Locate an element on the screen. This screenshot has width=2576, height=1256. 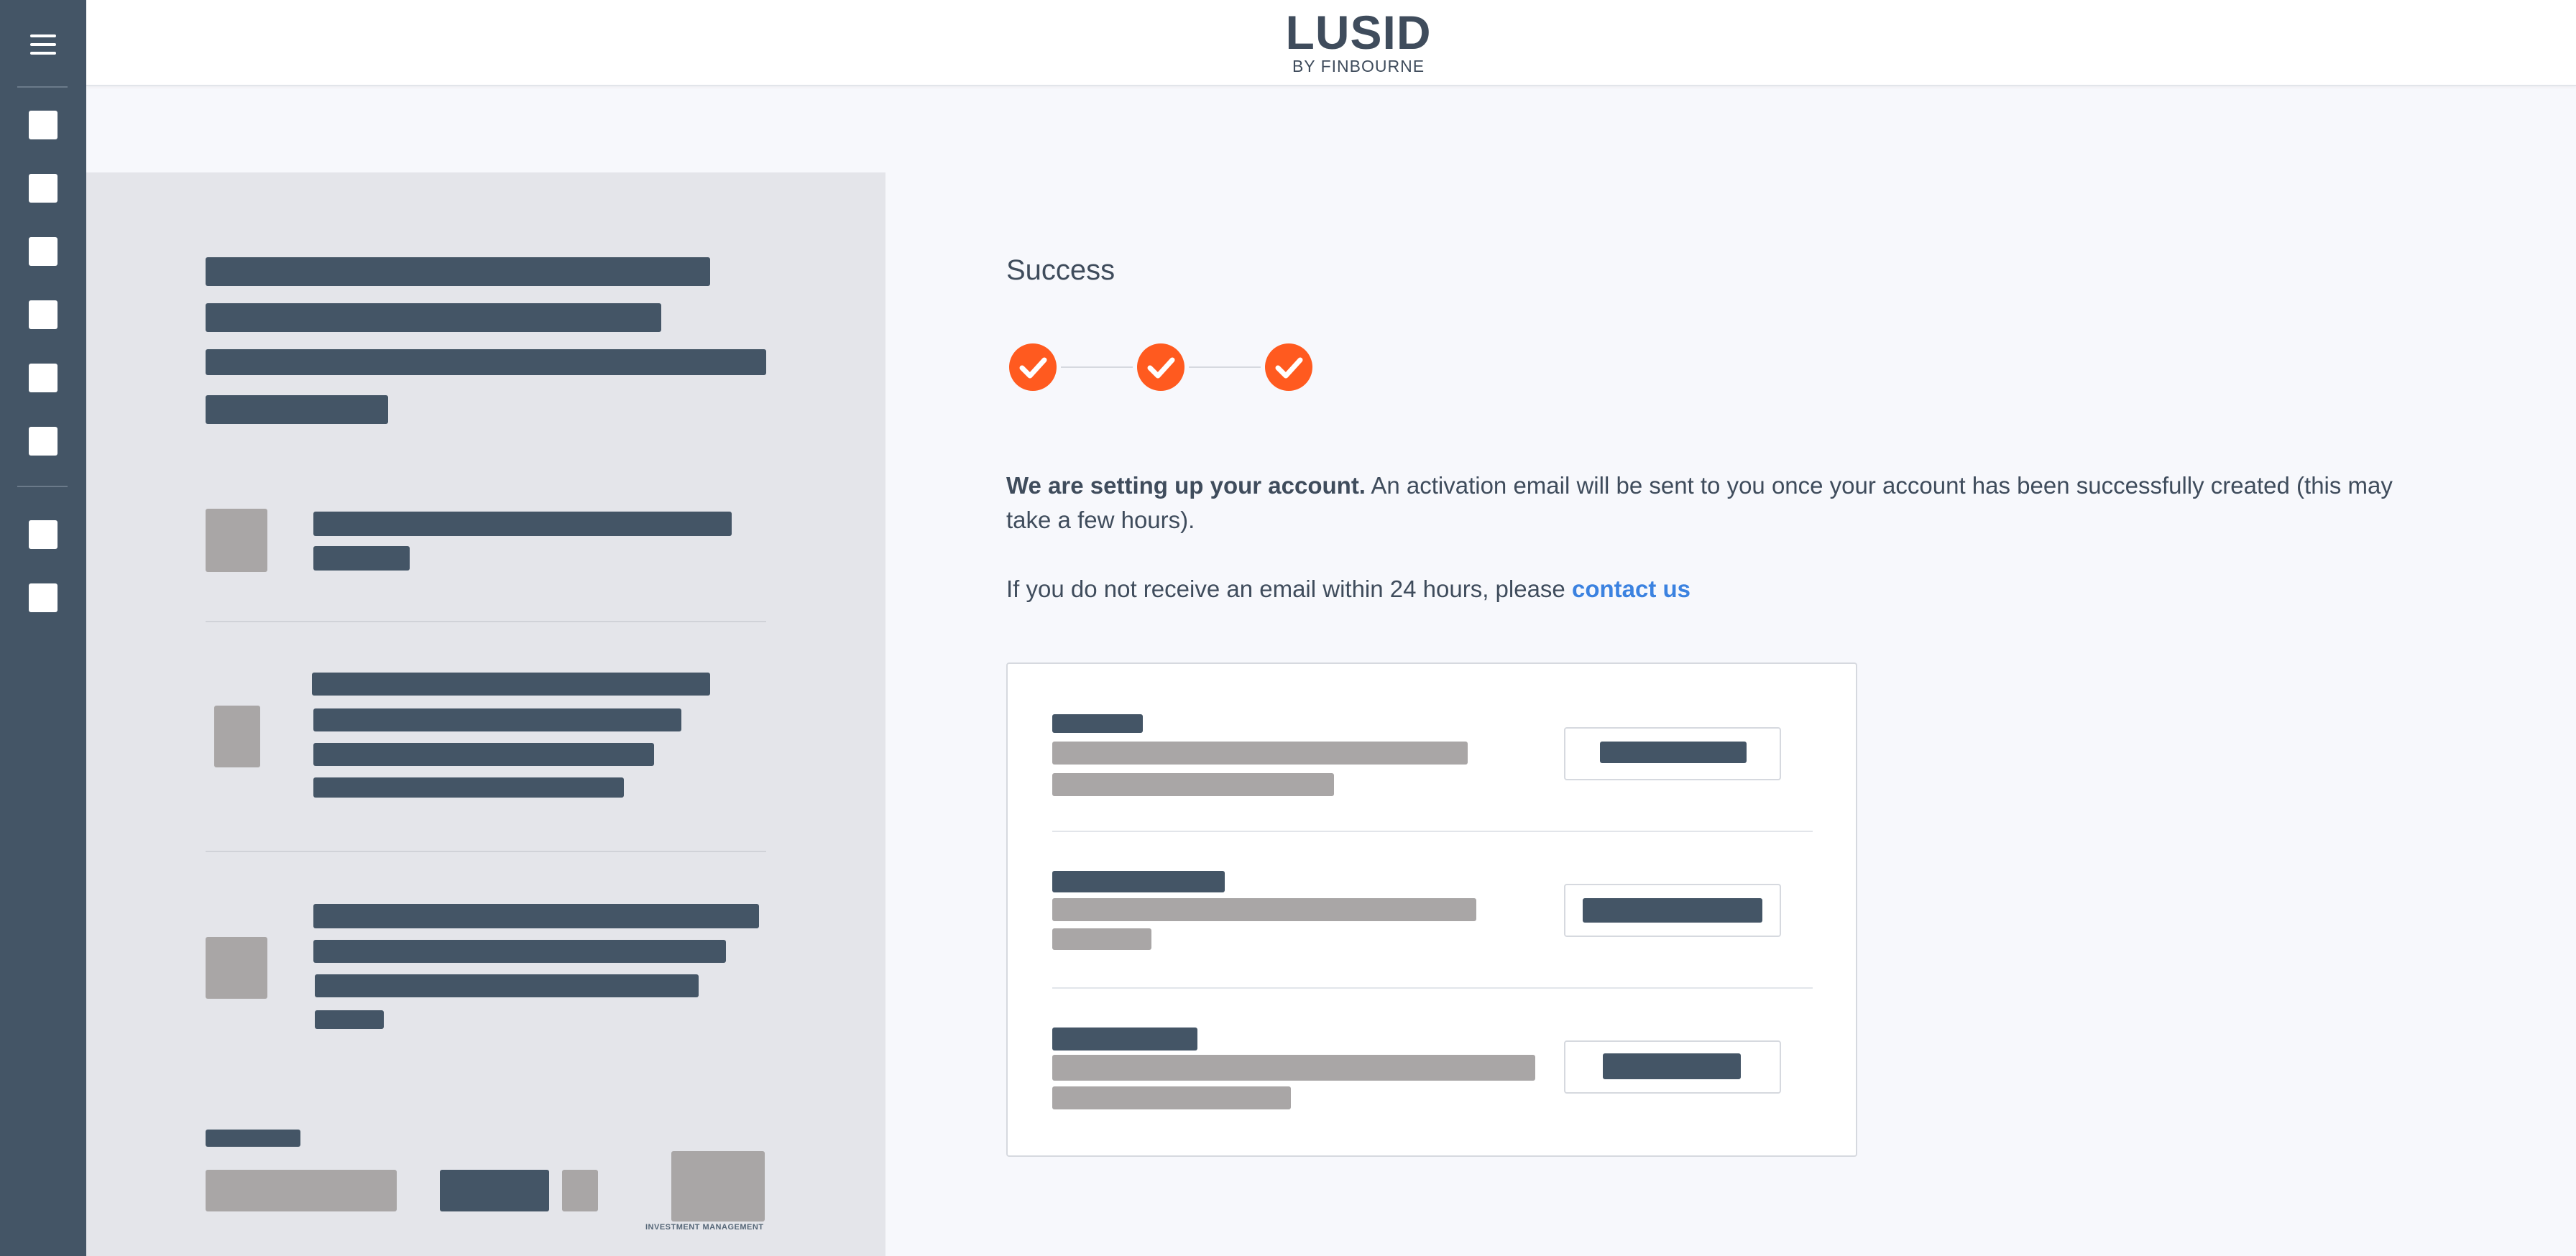
placeholder-label is located at coordinates (253, 1138).